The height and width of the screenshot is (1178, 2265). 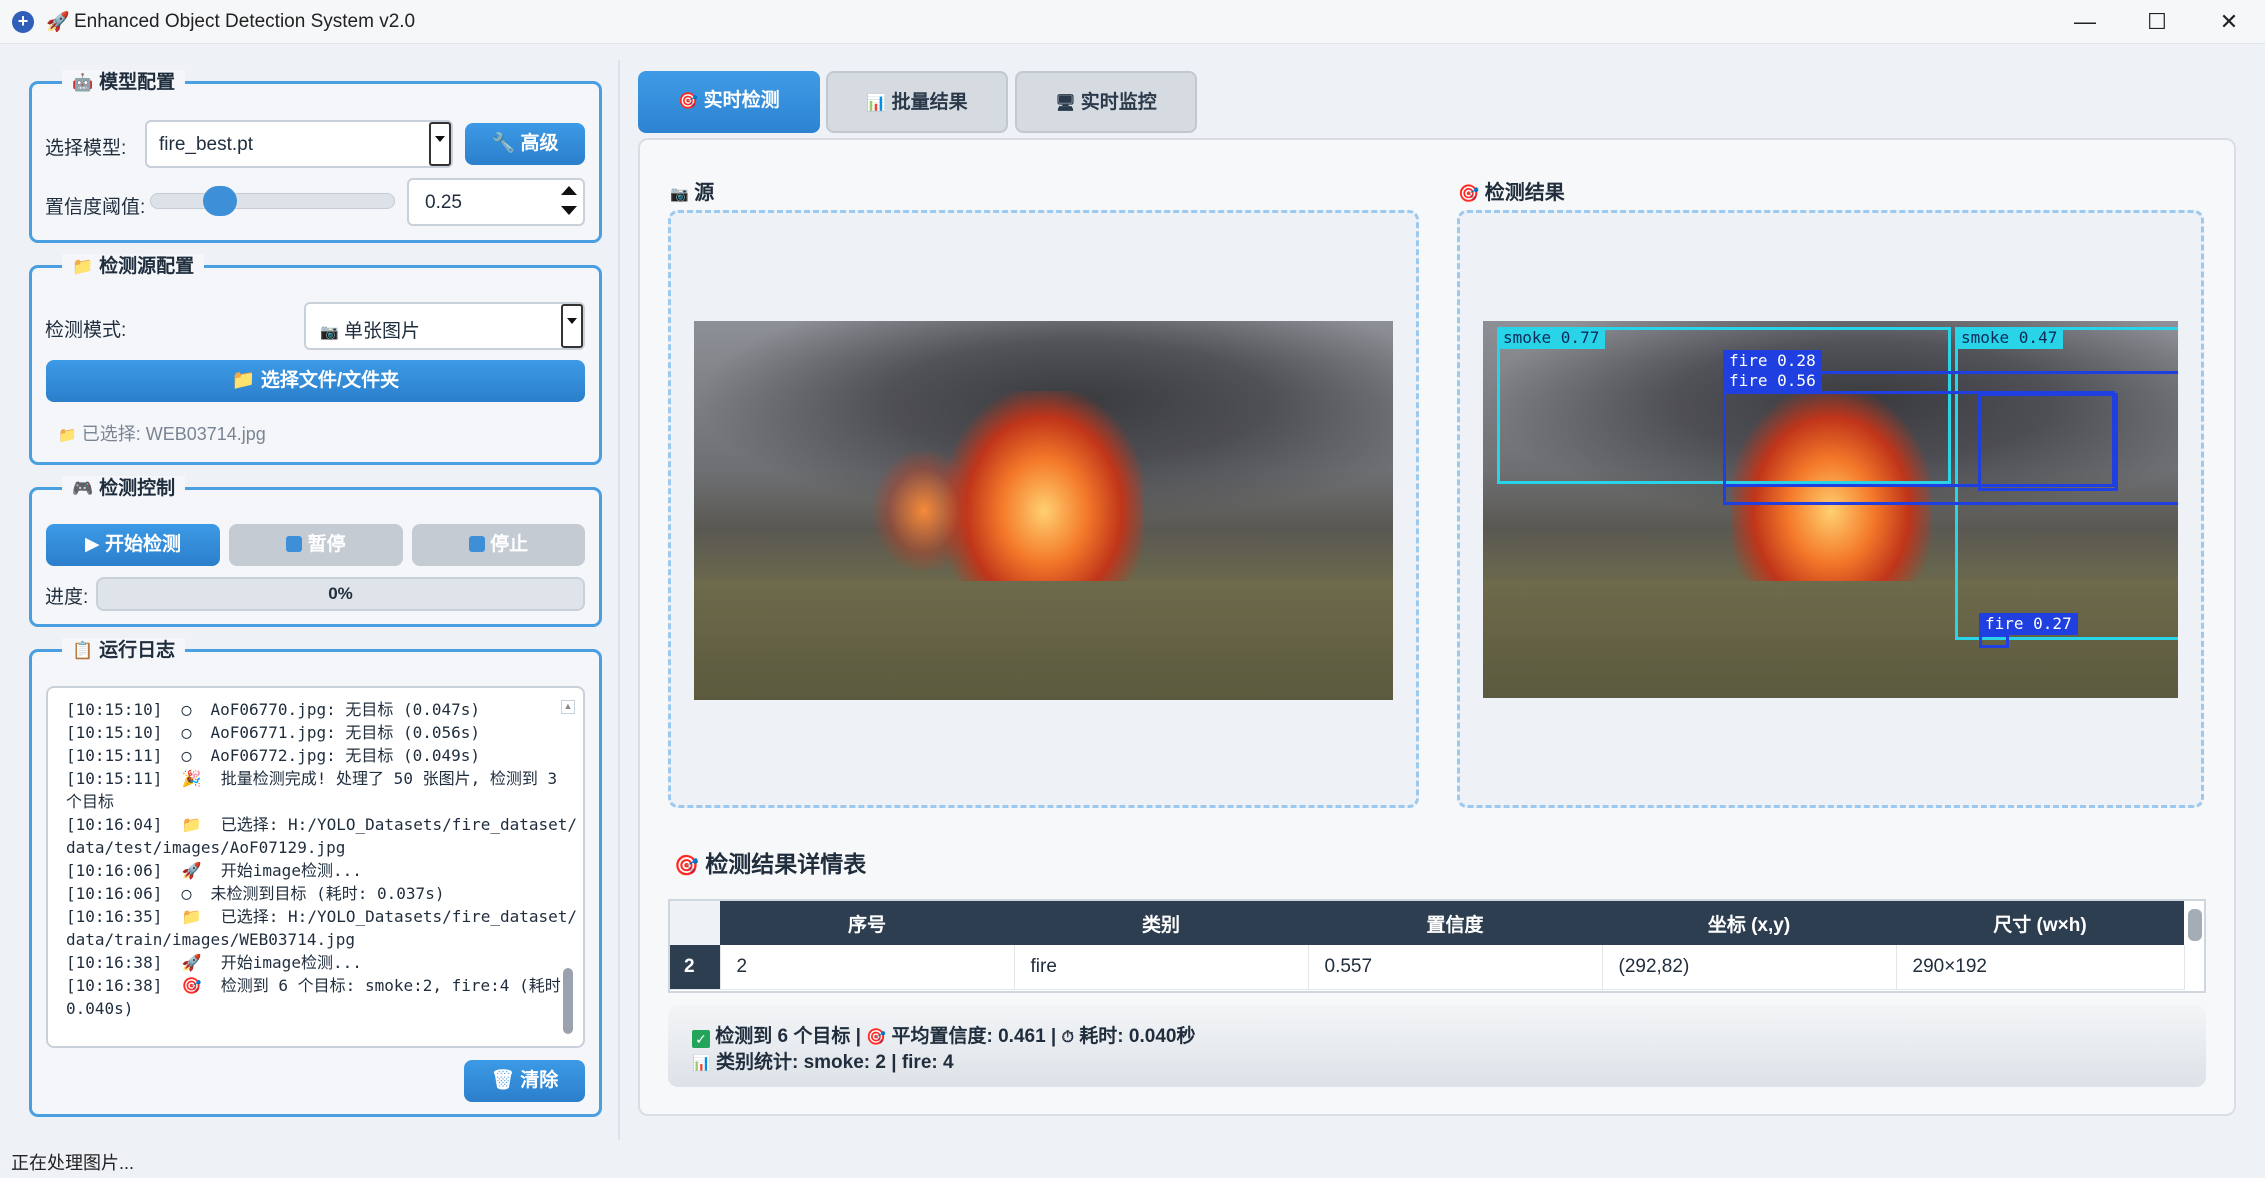 I want to click on log-line: [10:15:11] 🎉 批量检测完成! 处理了 50 张图片, 检测到 3, so click(x=312, y=778).